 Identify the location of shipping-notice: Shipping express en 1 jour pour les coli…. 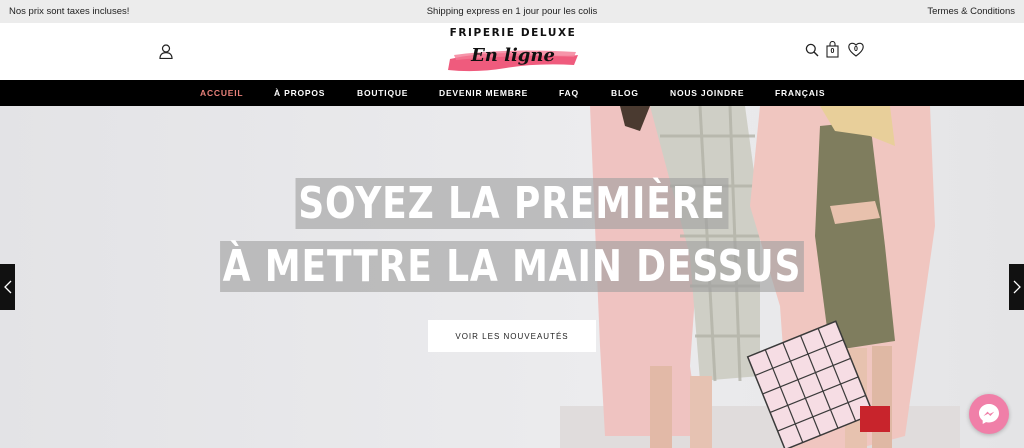
(512, 11).